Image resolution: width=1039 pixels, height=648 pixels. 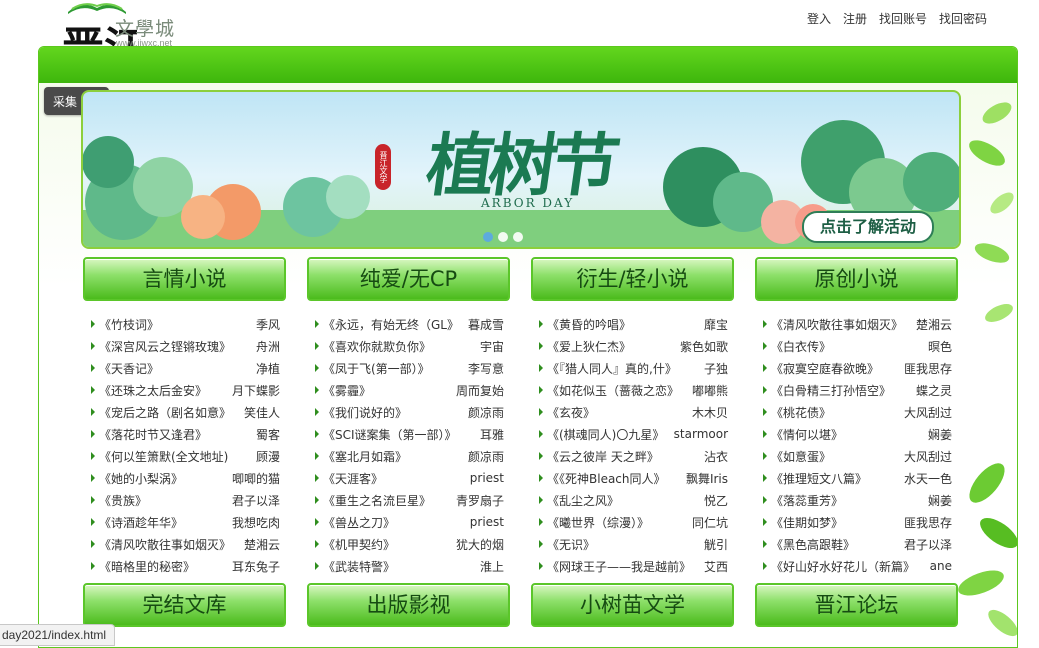 What do you see at coordinates (856, 279) in the screenshot?
I see `category-header: 原创小说` at bounding box center [856, 279].